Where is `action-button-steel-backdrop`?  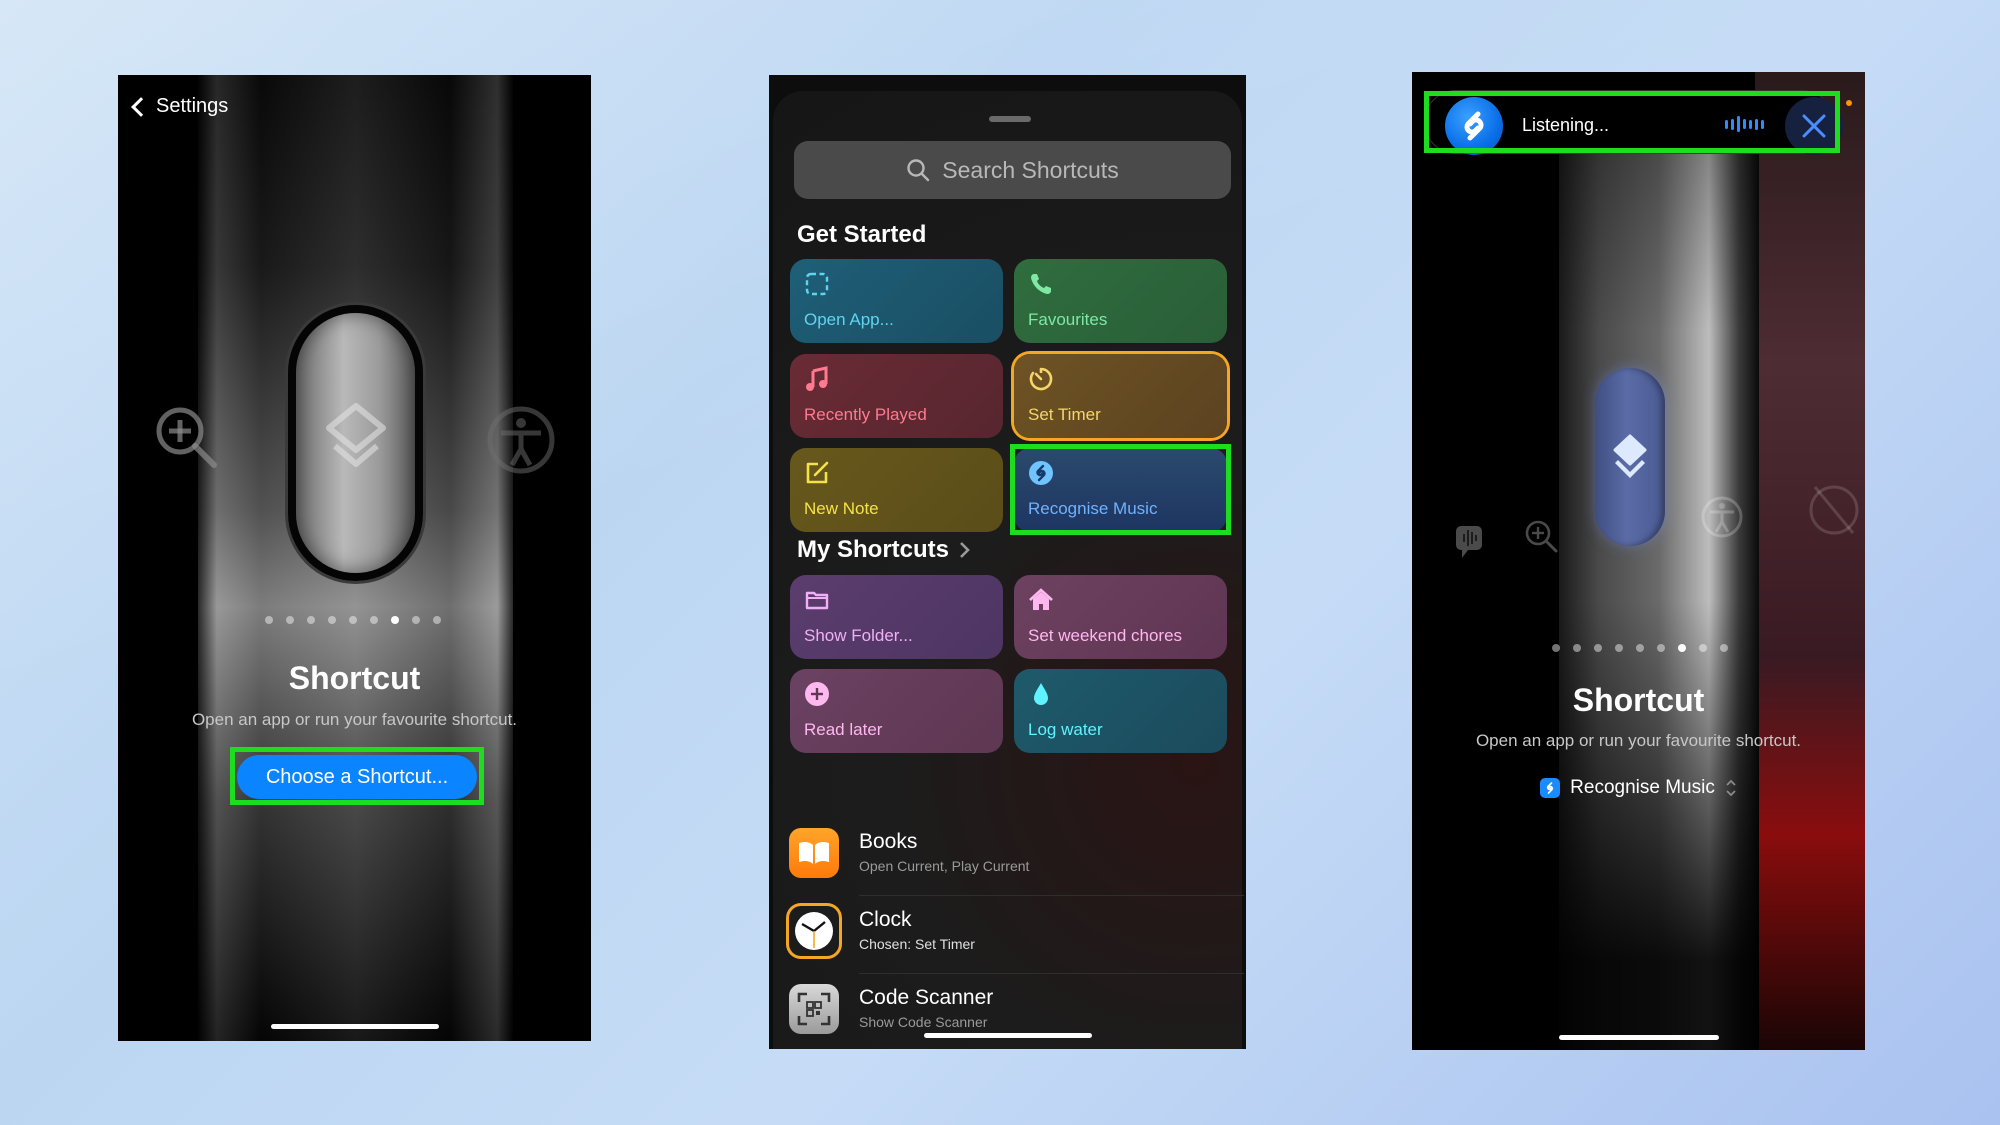
action-button-steel-backdrop is located at coordinates (1659, 601).